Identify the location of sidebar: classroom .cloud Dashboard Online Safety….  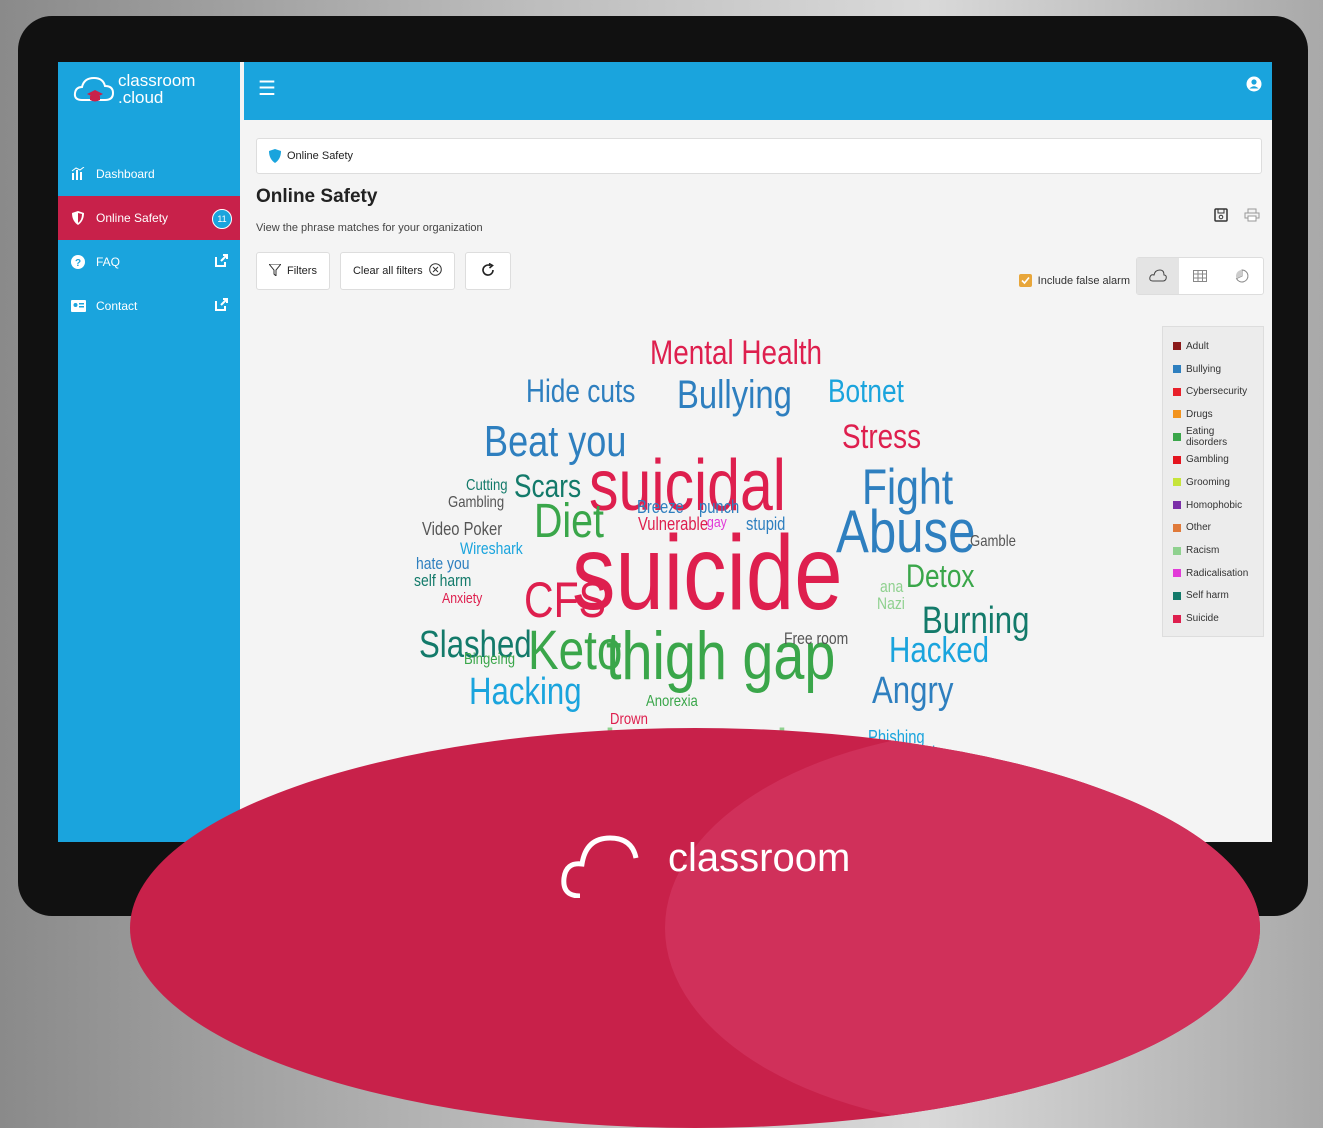
(149, 452).